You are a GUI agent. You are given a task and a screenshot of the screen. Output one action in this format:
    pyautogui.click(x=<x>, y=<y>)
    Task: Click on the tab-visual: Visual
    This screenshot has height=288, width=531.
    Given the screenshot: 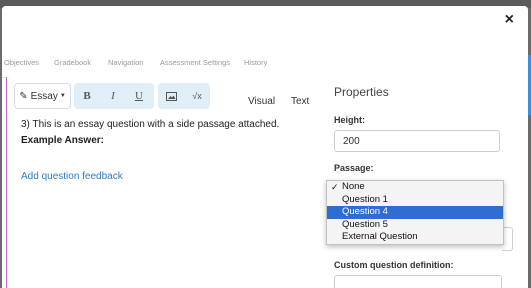 What is the action you would take?
    pyautogui.click(x=261, y=101)
    